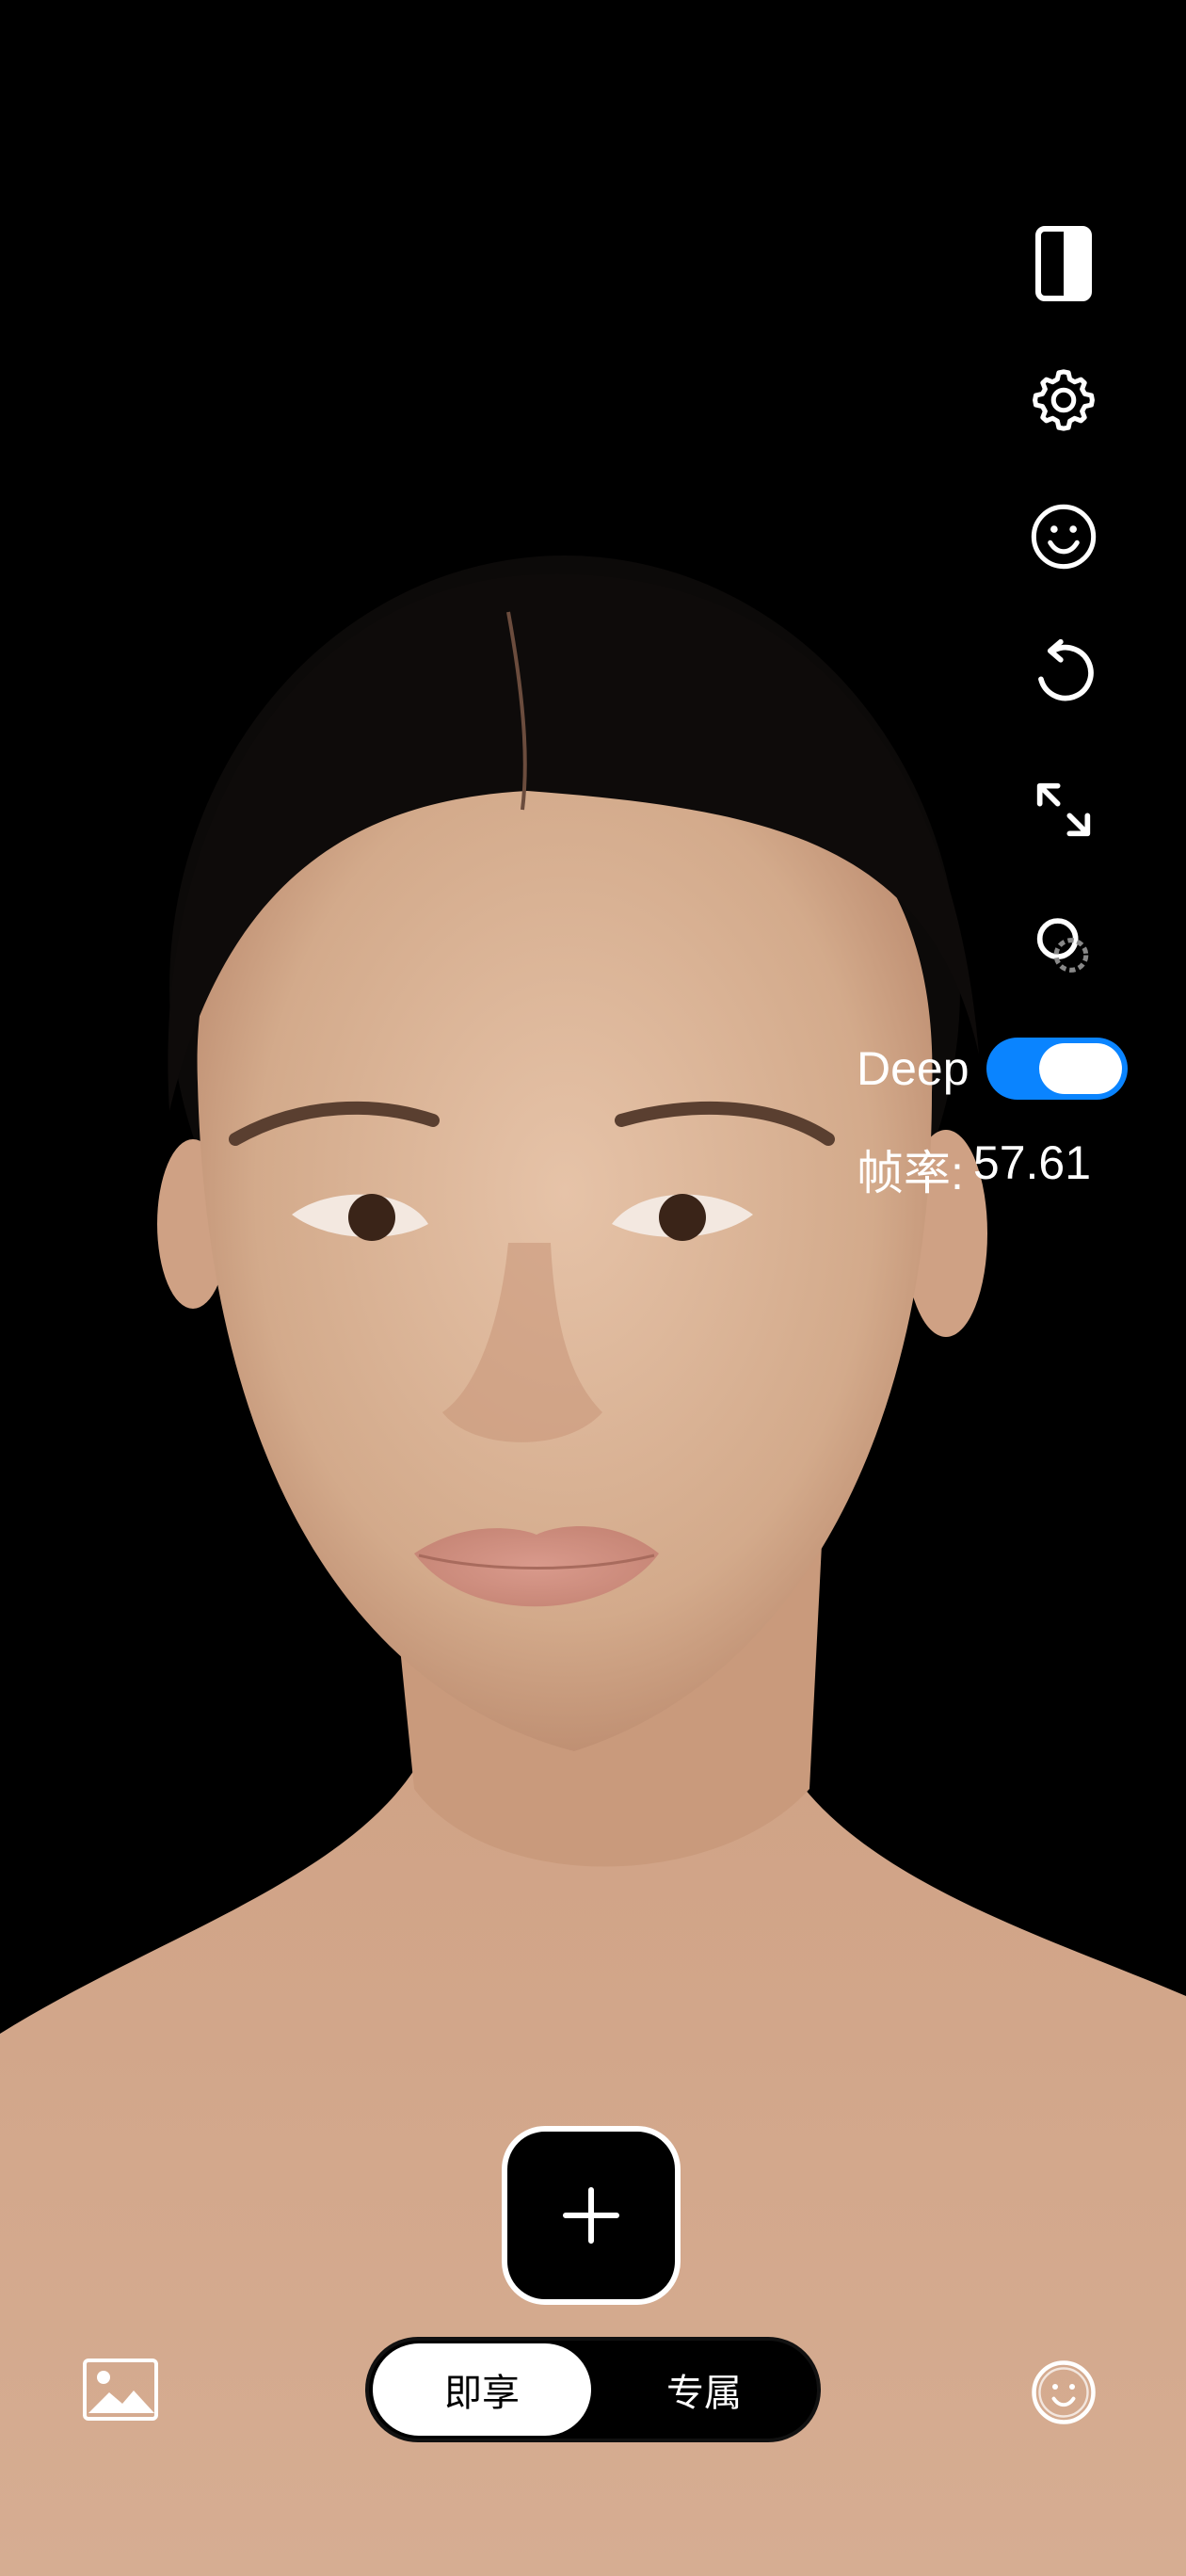  I want to click on mode-option-exclusive: 专属, so click(704, 2389).